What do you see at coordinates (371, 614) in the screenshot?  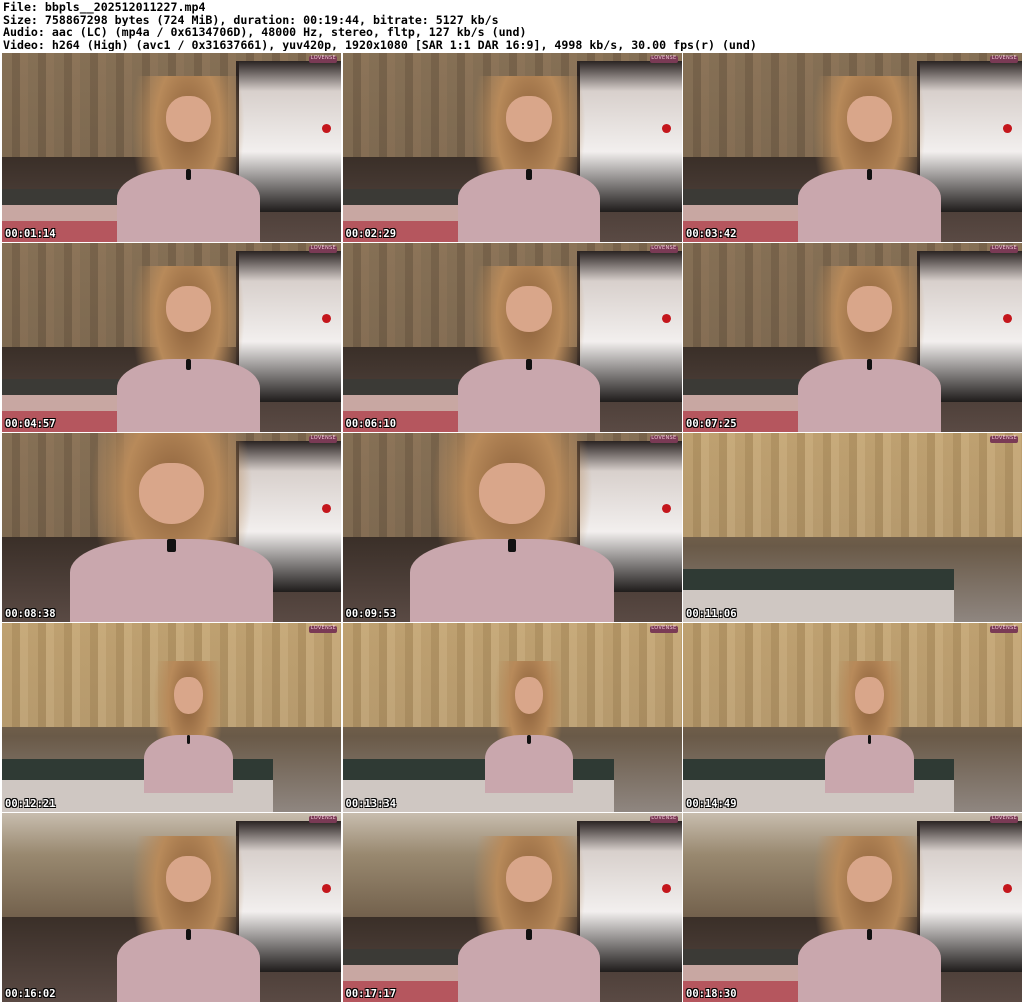 I see `thumbnail-timestamp: 00:09:53` at bounding box center [371, 614].